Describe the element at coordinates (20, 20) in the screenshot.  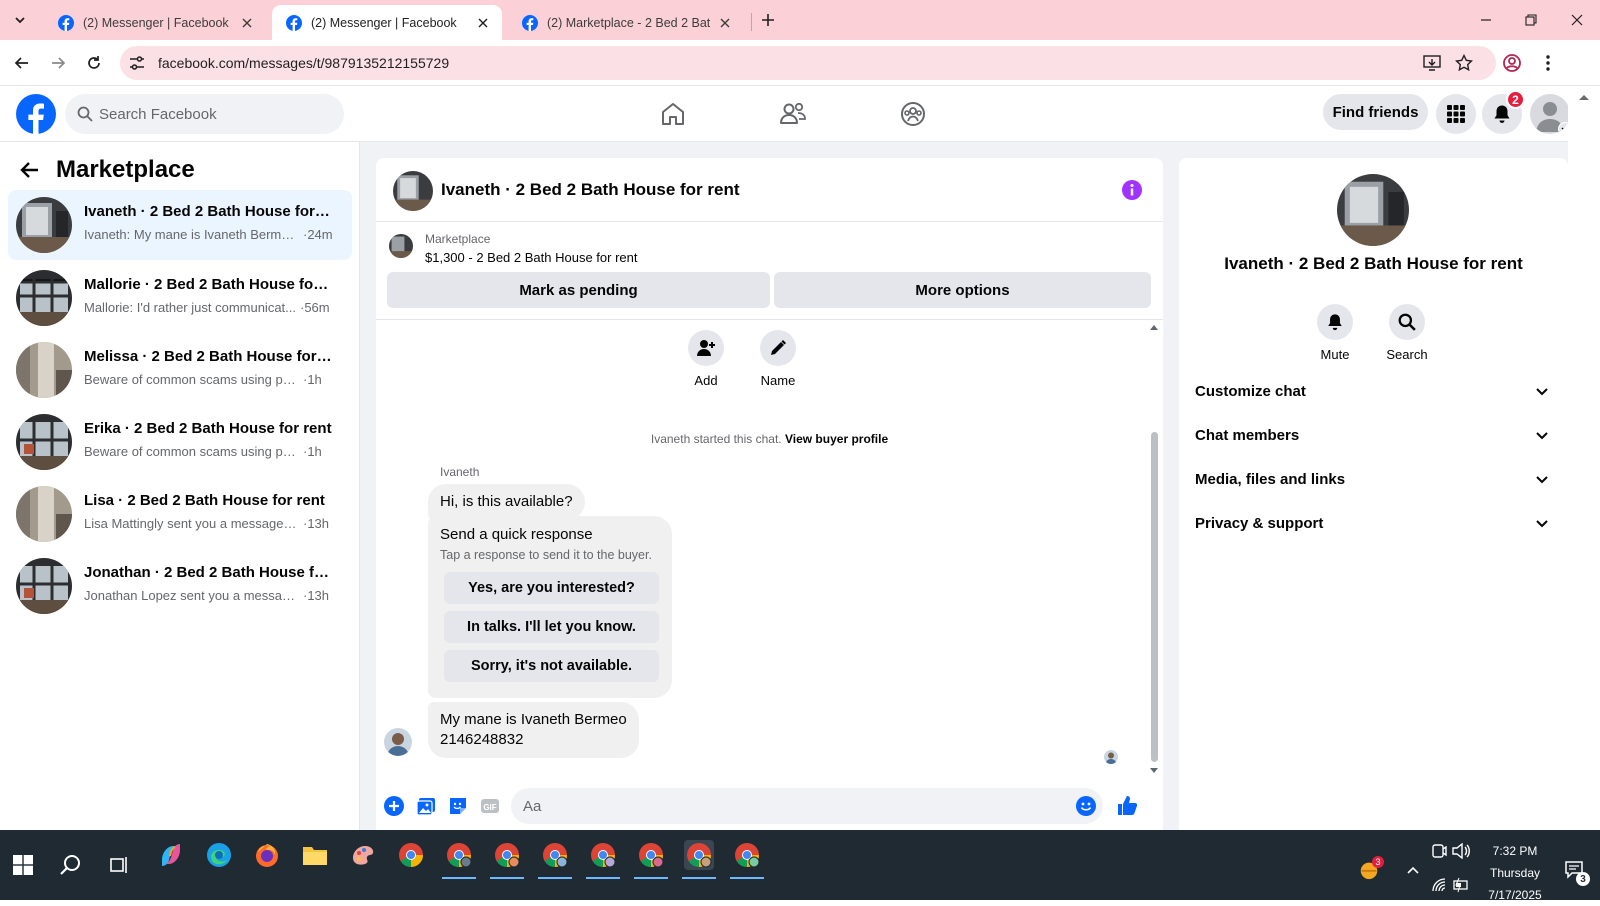
I see `tab-search-menu-icon` at that location.